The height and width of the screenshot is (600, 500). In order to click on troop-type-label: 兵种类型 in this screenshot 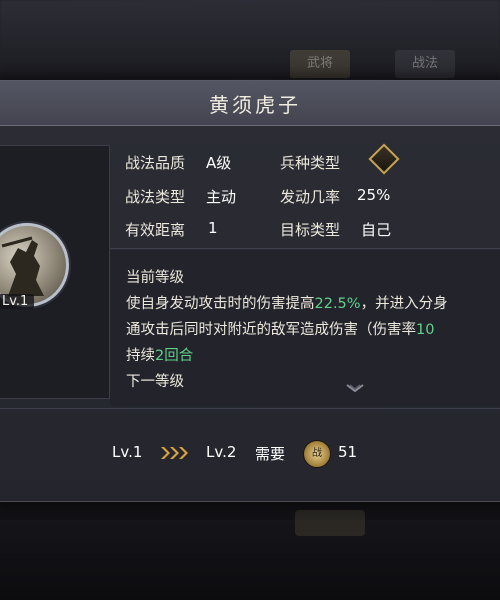, I will do `click(310, 163)`.